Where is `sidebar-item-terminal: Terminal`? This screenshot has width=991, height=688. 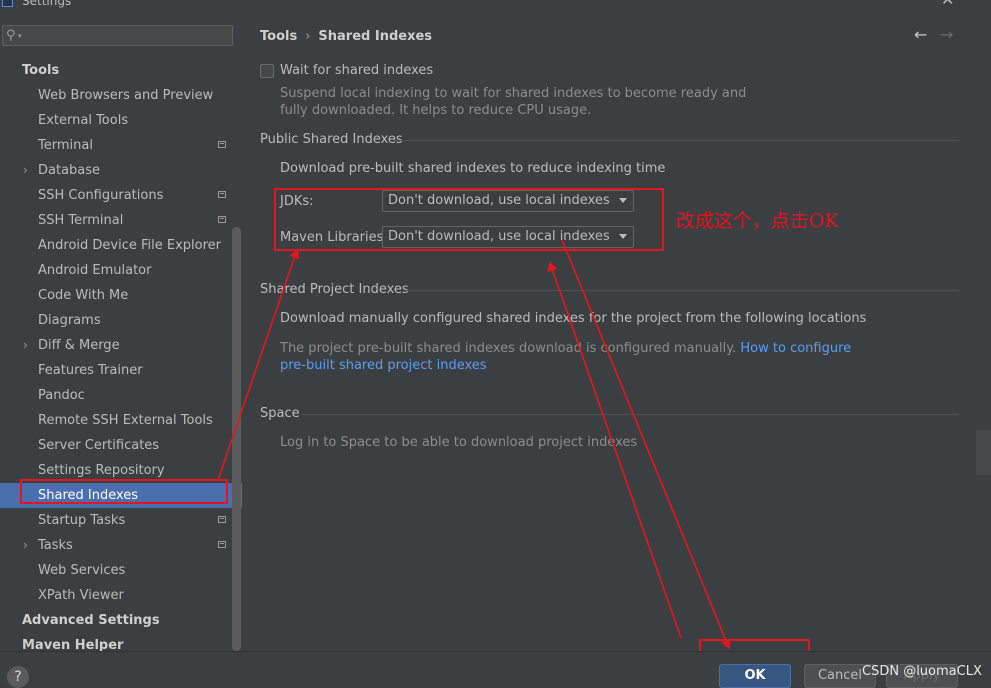
sidebar-item-terminal: Terminal is located at coordinates (121, 145).